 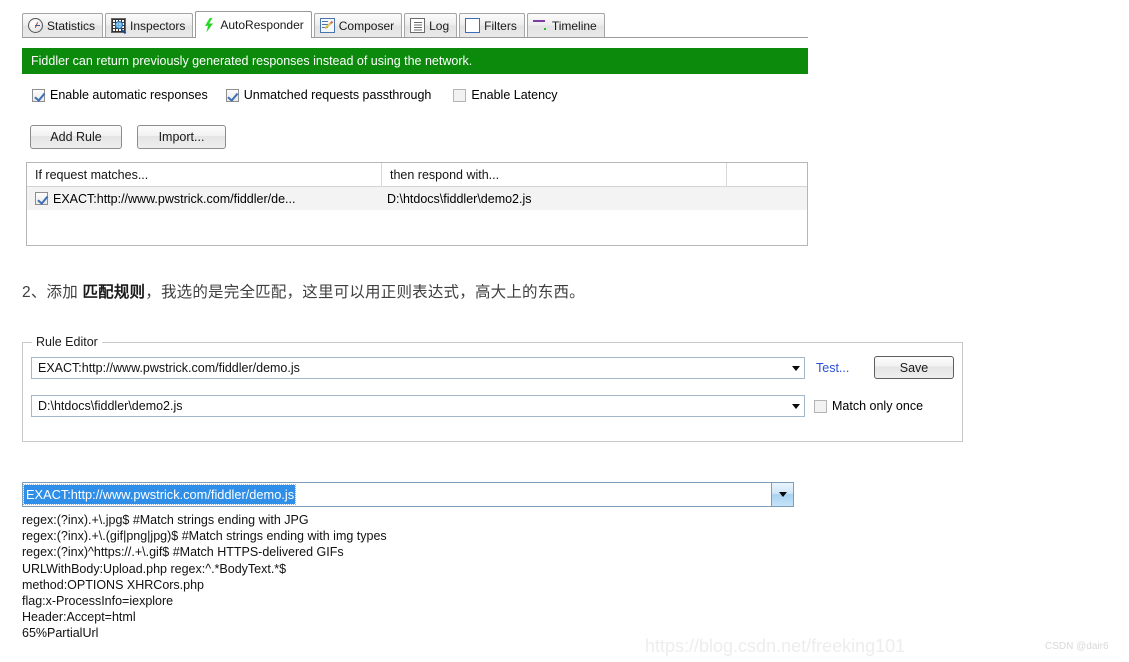 What do you see at coordinates (1077, 646) in the screenshot?
I see `csdn-handle-watermark: CSDN @dair6` at bounding box center [1077, 646].